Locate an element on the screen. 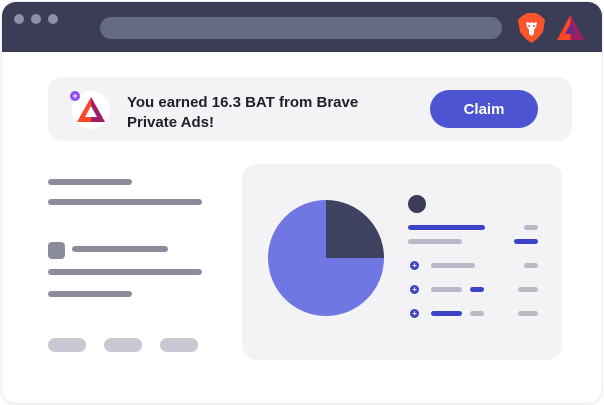 This screenshot has width=604, height=405. browser-titlebar is located at coordinates (302, 27).